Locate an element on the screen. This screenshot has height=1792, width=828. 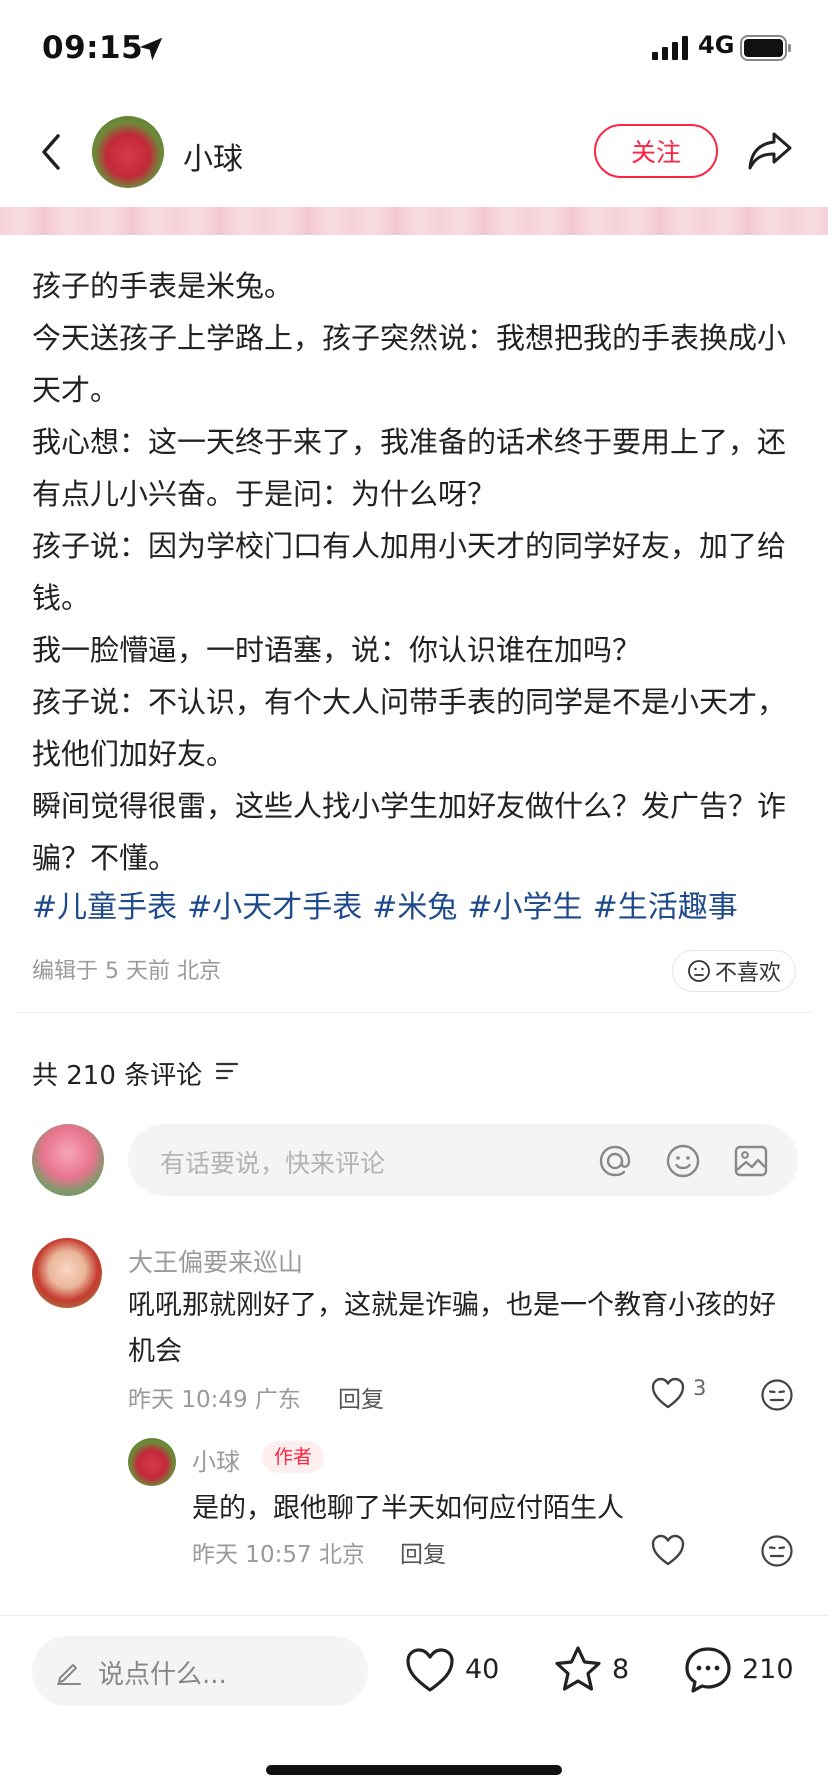
user-avatar is located at coordinates (68, 1160).